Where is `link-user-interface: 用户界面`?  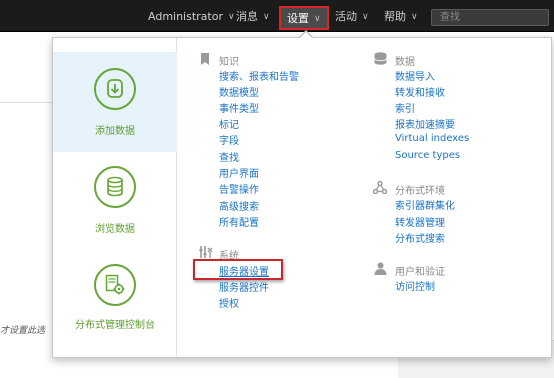
link-user-interface: 用户界面 is located at coordinates (239, 172).